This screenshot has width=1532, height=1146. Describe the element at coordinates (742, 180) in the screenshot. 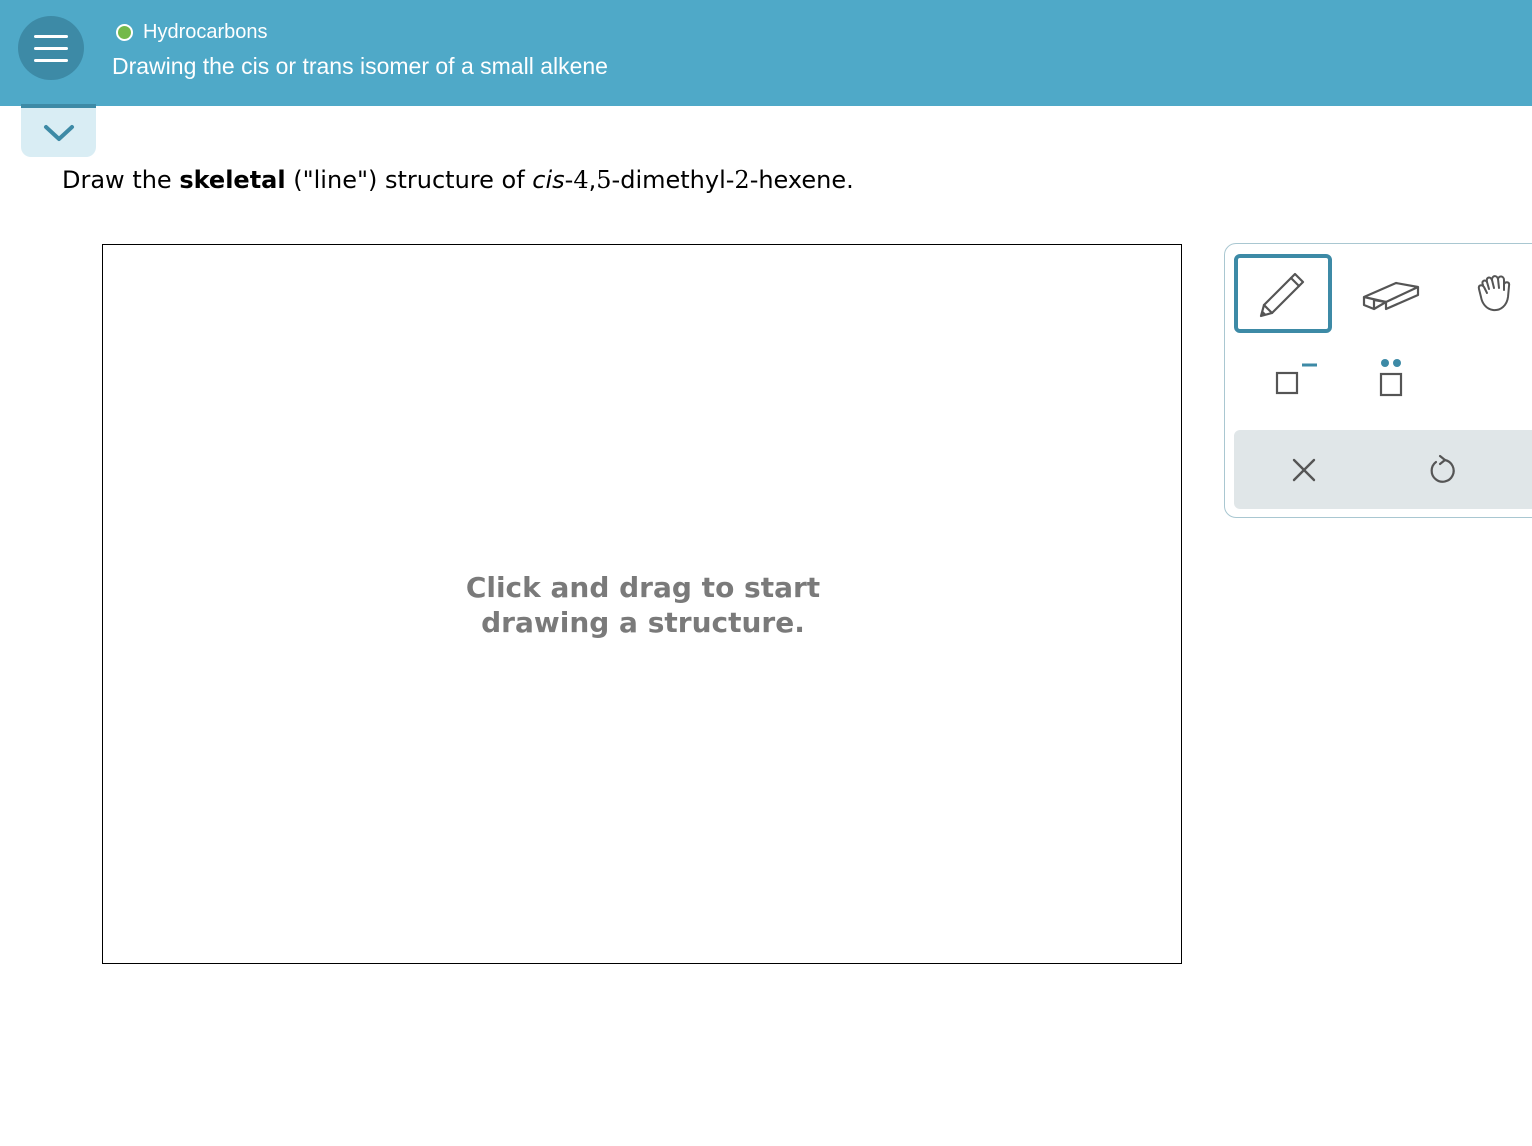

I see `question-locant: 2` at that location.